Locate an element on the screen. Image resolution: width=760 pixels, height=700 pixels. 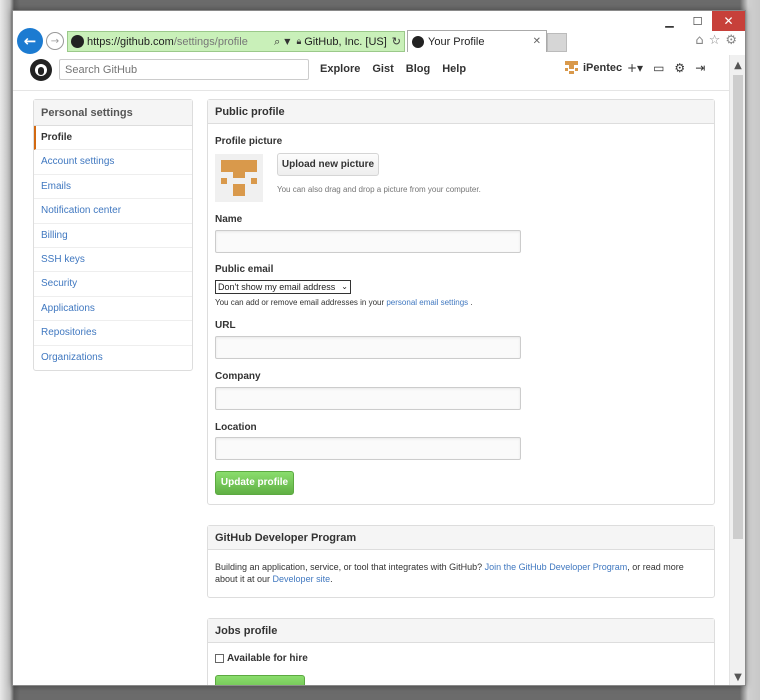
avatar is located at coordinates (571, 67).